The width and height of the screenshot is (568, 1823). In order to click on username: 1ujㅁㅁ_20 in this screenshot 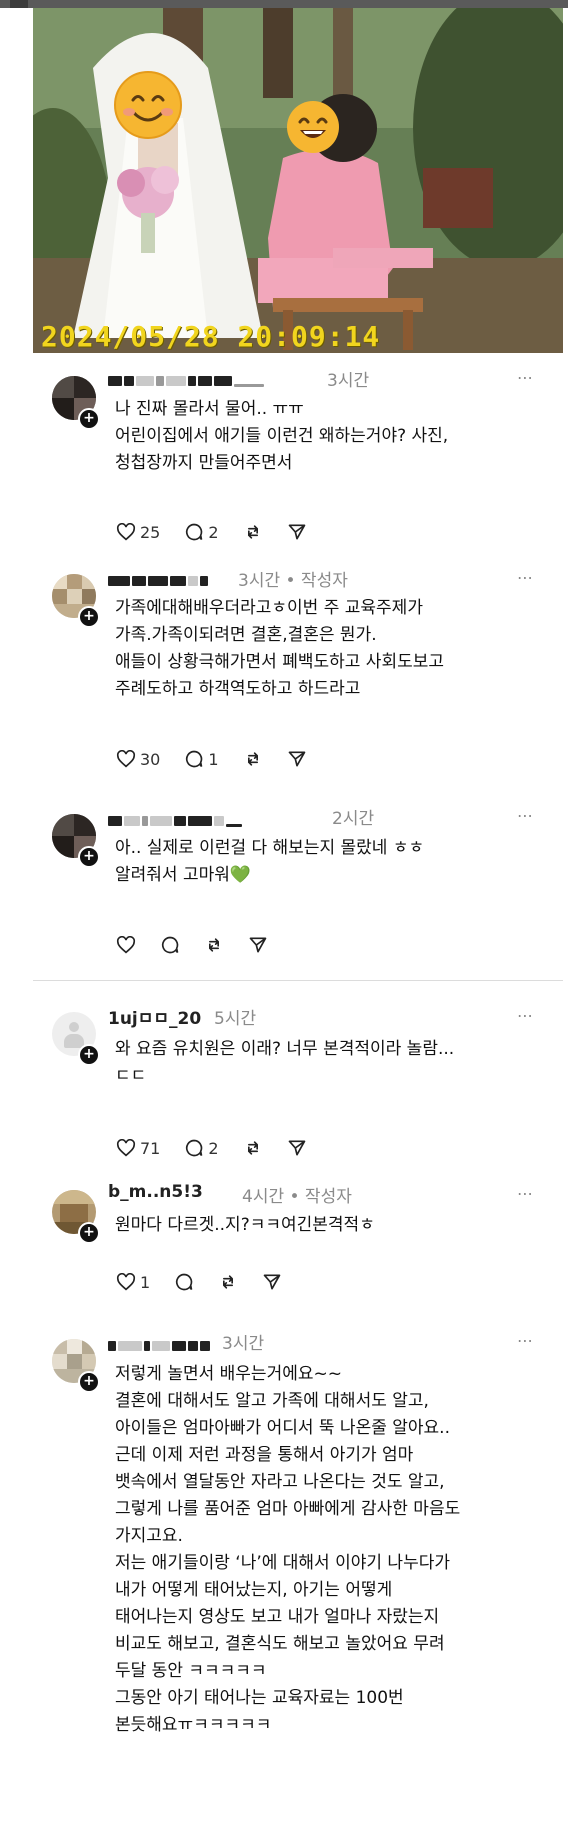, I will do `click(154, 1016)`.